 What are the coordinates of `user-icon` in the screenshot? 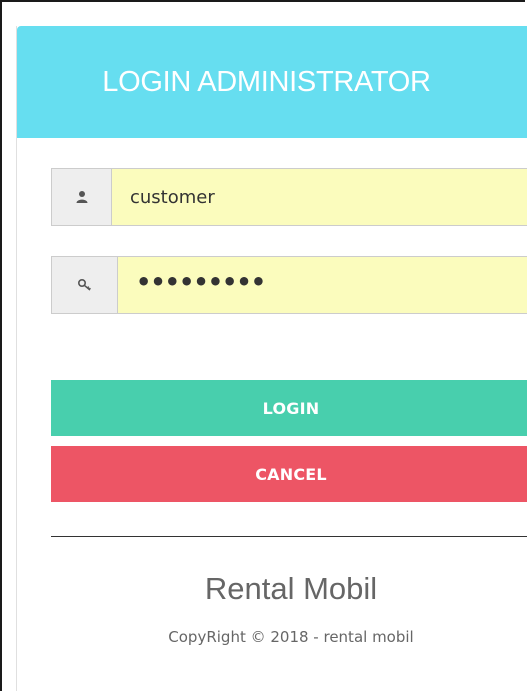 It's located at (81, 197).